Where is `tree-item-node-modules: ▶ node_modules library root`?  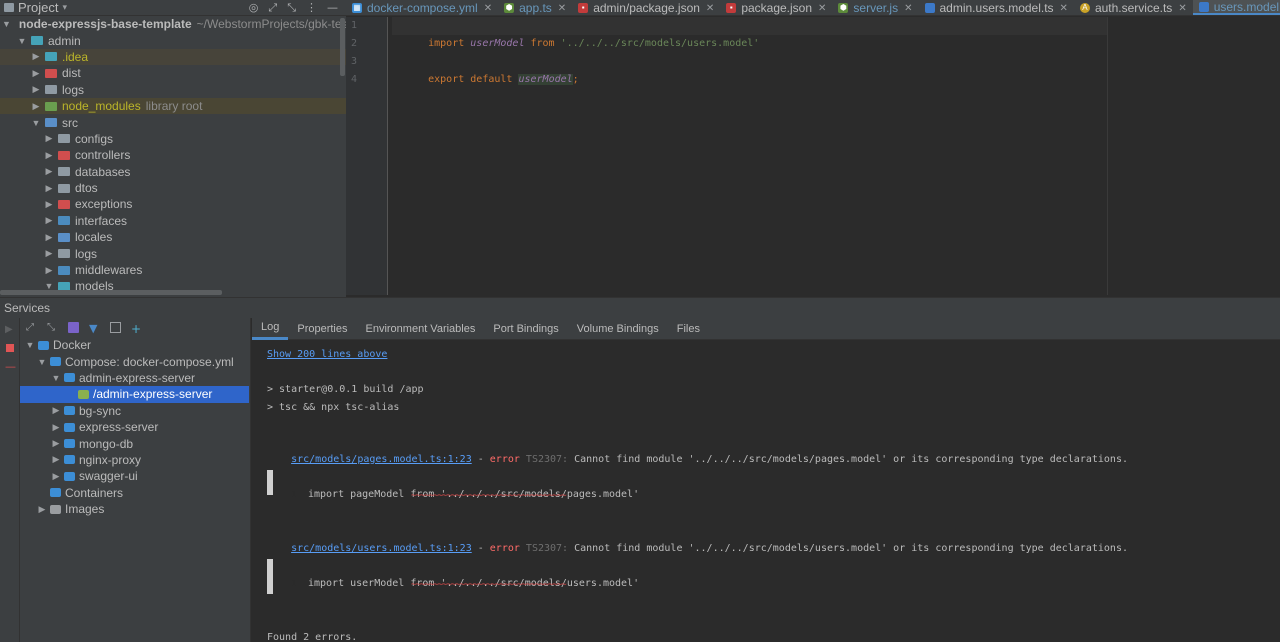
tree-item-node-modules: ▶ node_modules library root is located at coordinates (173, 106).